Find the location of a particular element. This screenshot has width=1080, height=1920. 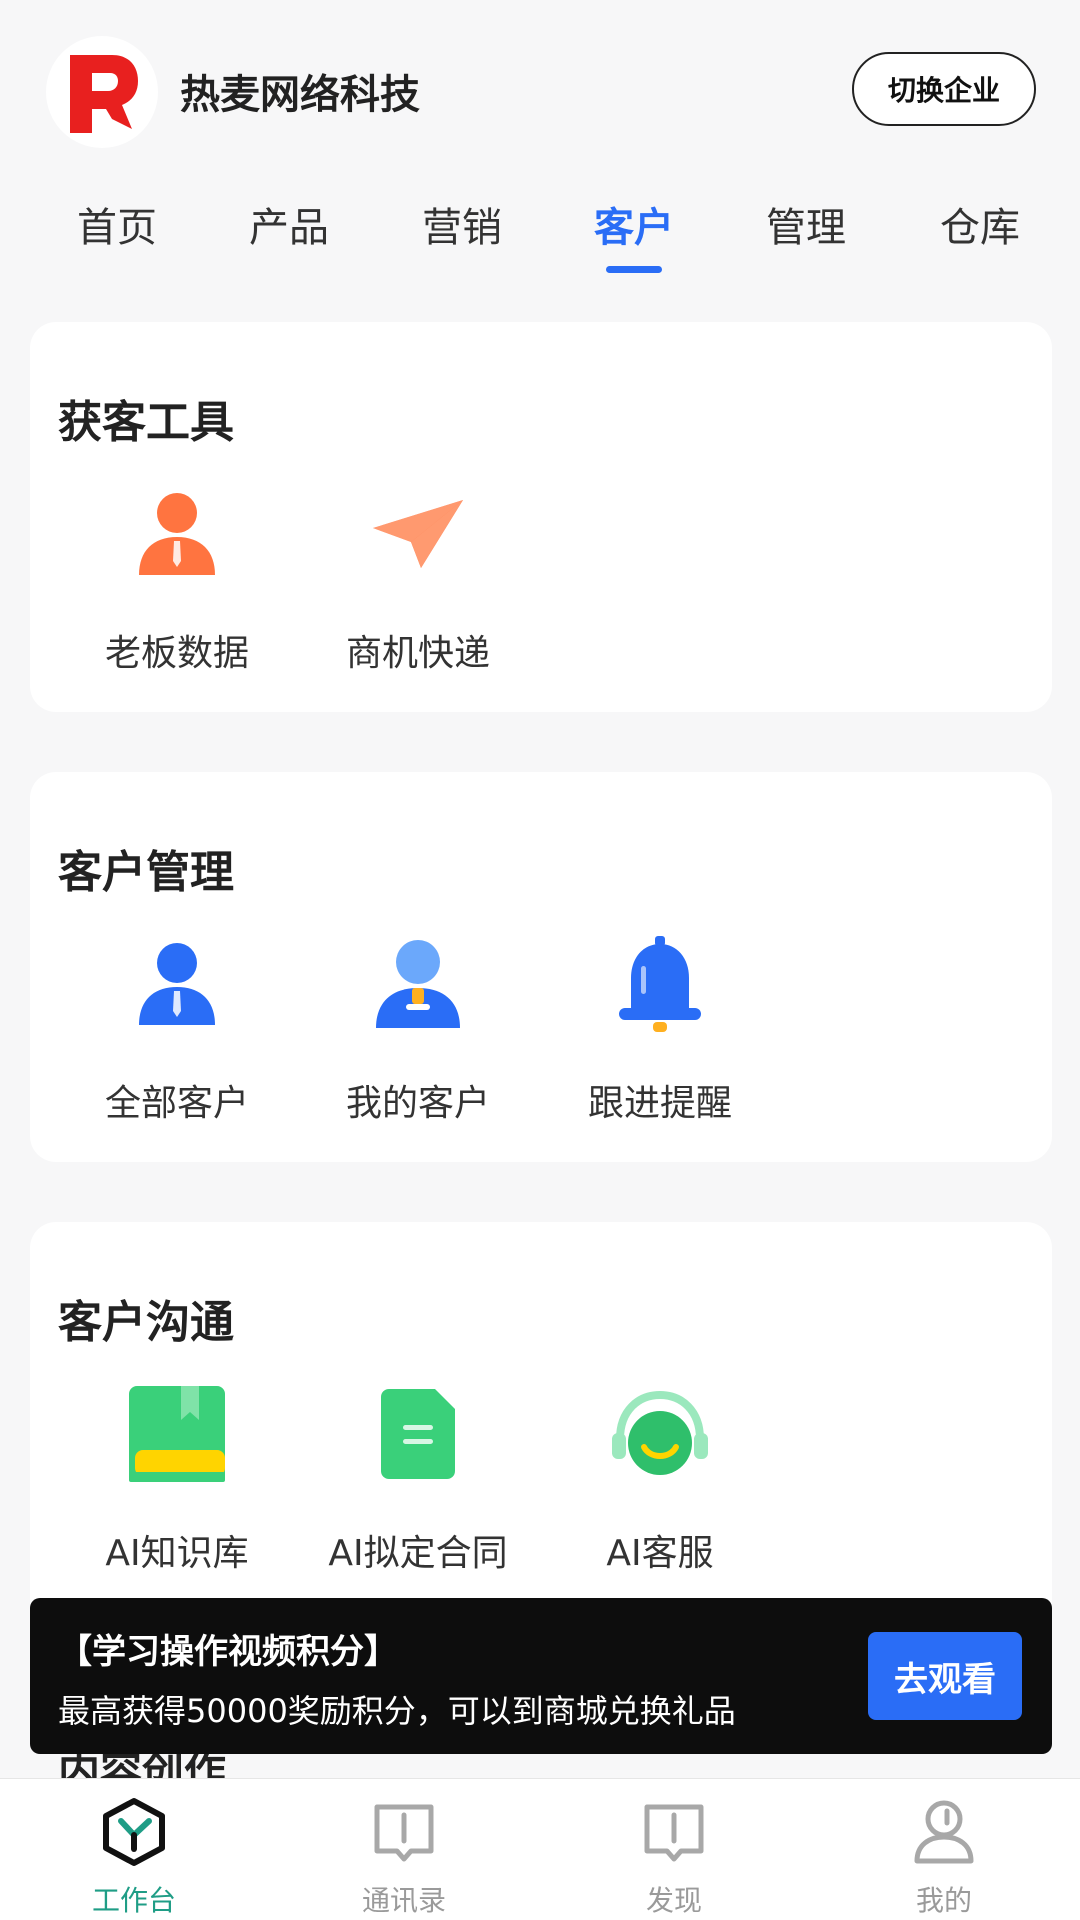

nav-discover: 发现 is located at coordinates (674, 1858).